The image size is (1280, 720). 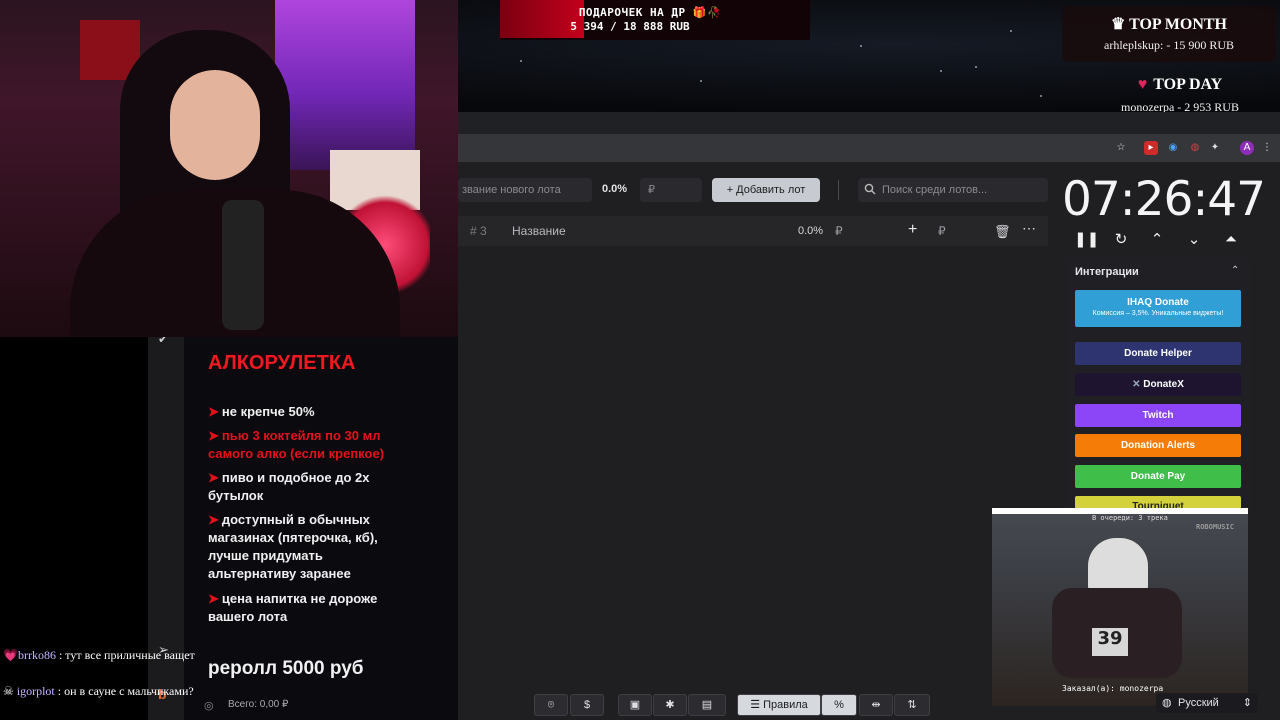 I want to click on gift-goal-amount: 5 394 / 18 888 RUB, so click(x=630, y=26).